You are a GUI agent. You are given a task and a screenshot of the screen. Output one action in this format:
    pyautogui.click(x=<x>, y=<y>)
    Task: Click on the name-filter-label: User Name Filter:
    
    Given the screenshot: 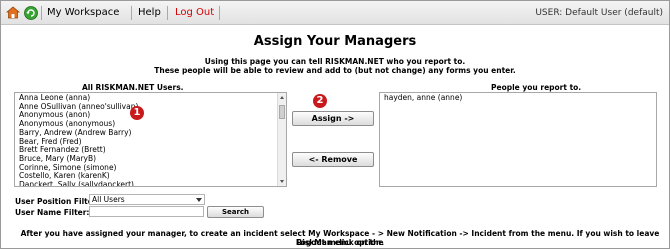 What is the action you would take?
    pyautogui.click(x=52, y=212)
    